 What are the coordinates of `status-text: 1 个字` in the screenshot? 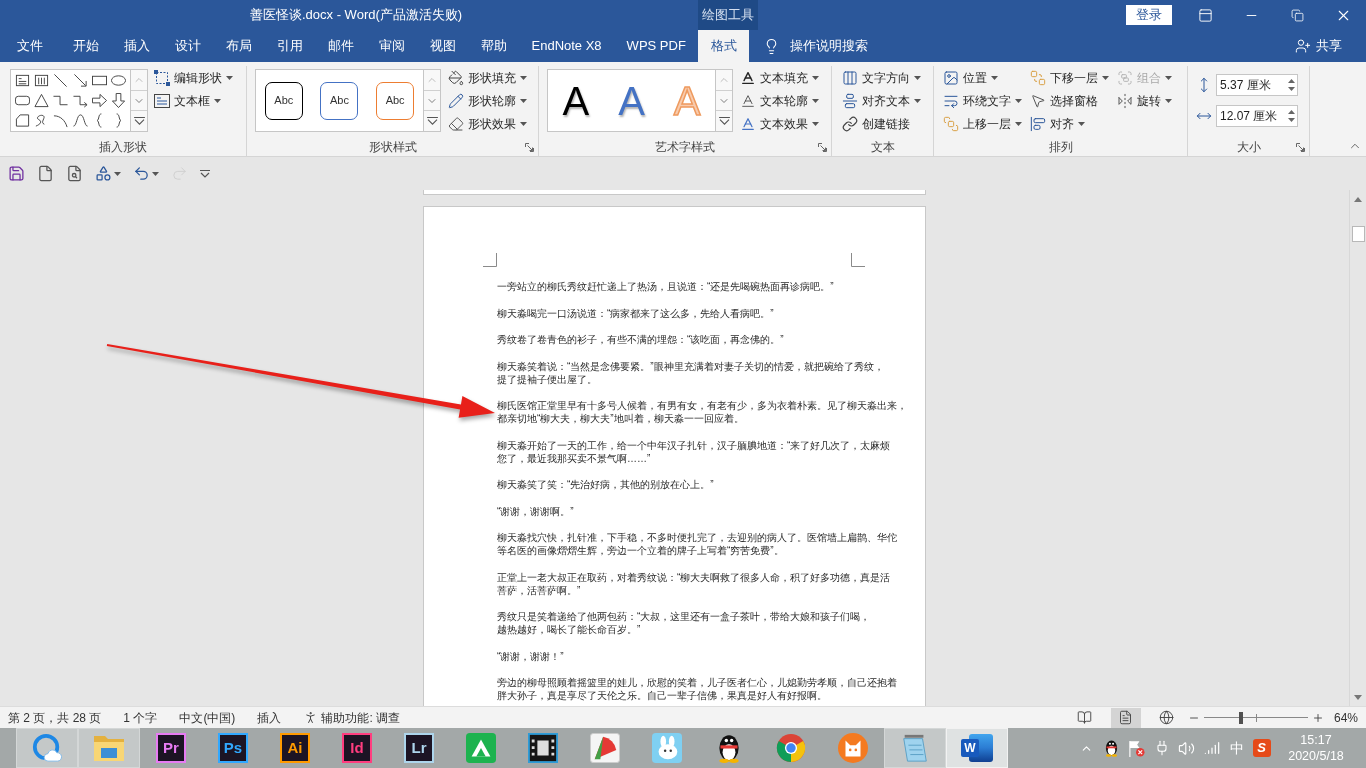 It's located at (140, 717).